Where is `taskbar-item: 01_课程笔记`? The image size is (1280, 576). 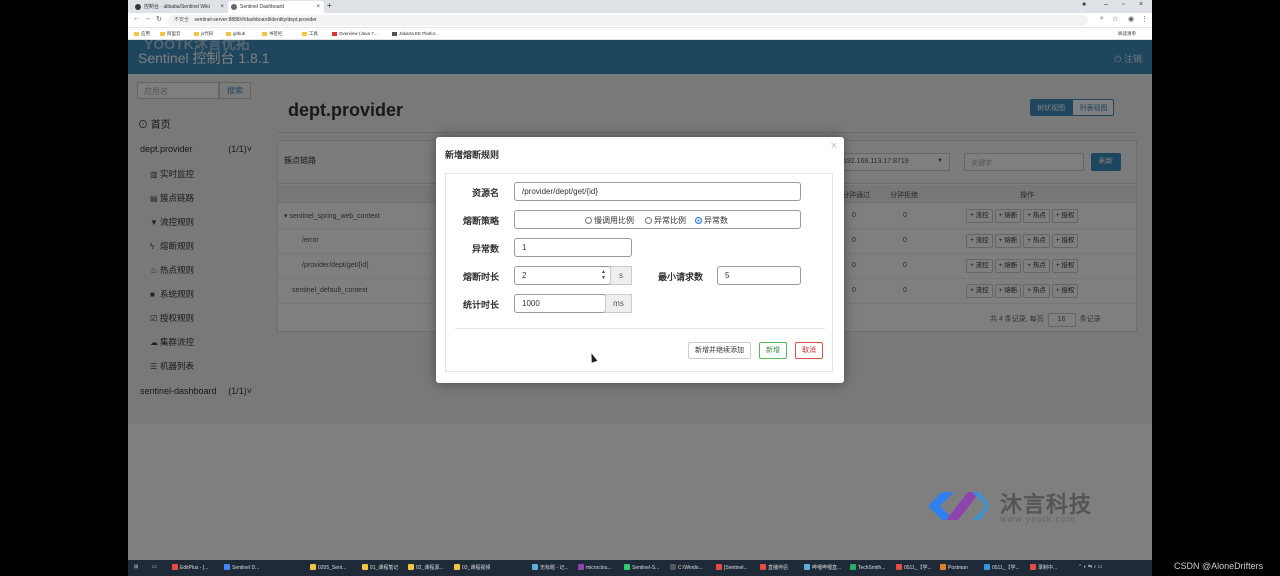 taskbar-item: 01_课程笔记 is located at coordinates (380, 567).